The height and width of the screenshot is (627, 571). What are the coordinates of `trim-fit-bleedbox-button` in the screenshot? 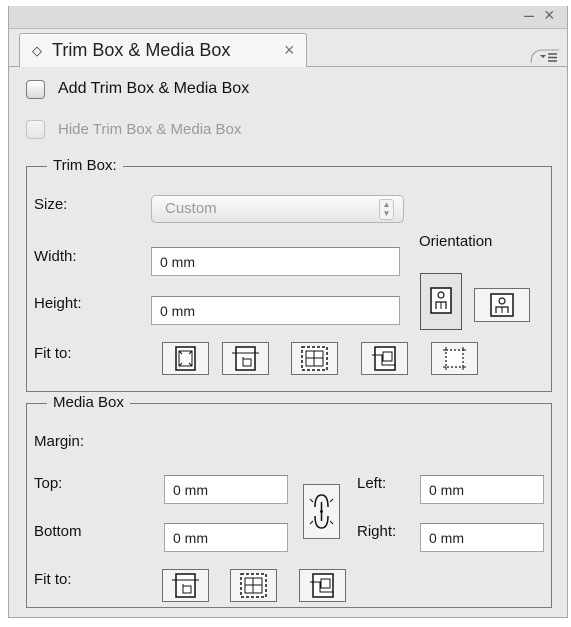 It's located at (314, 358).